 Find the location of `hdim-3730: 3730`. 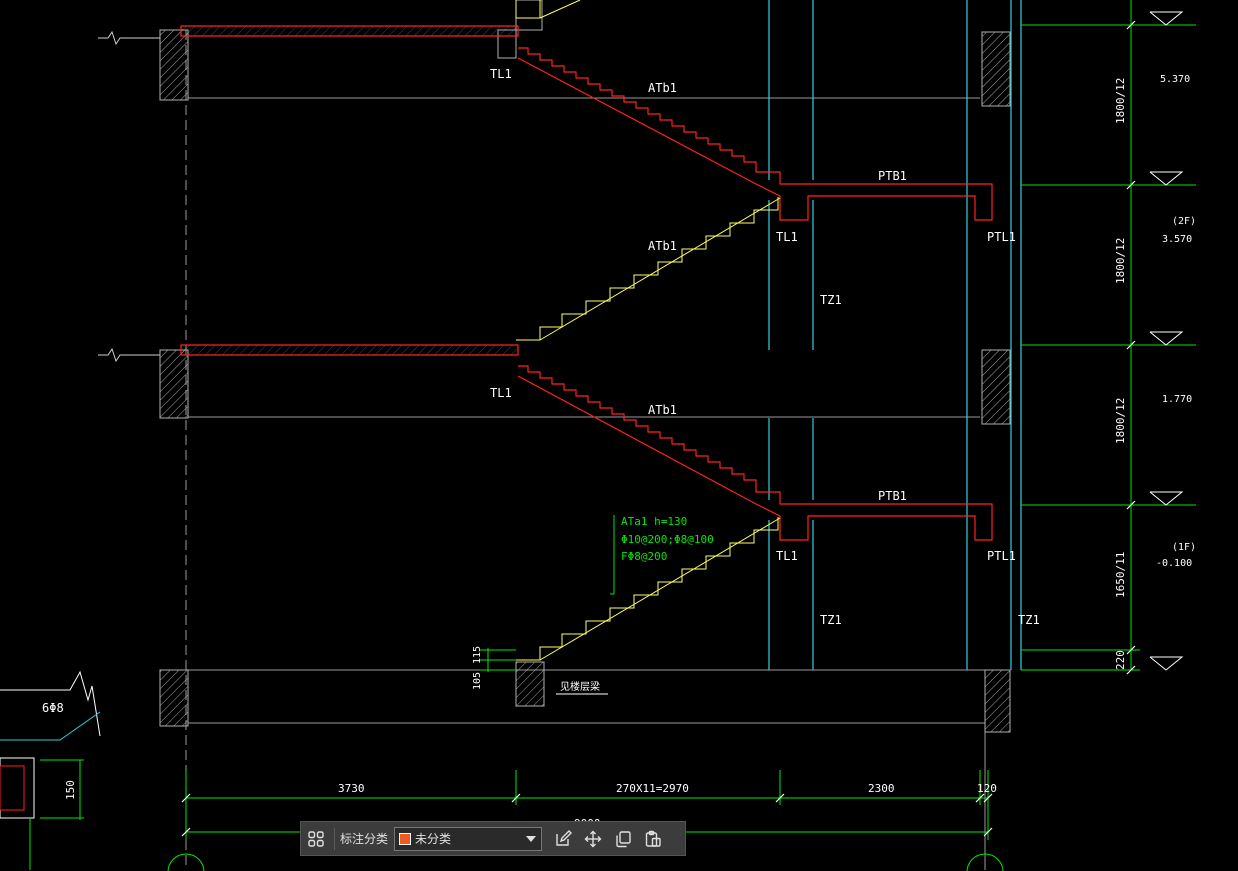

hdim-3730: 3730 is located at coordinates (351, 788).